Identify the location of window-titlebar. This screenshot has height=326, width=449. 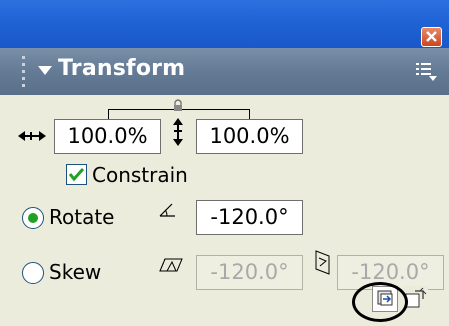
(224, 24).